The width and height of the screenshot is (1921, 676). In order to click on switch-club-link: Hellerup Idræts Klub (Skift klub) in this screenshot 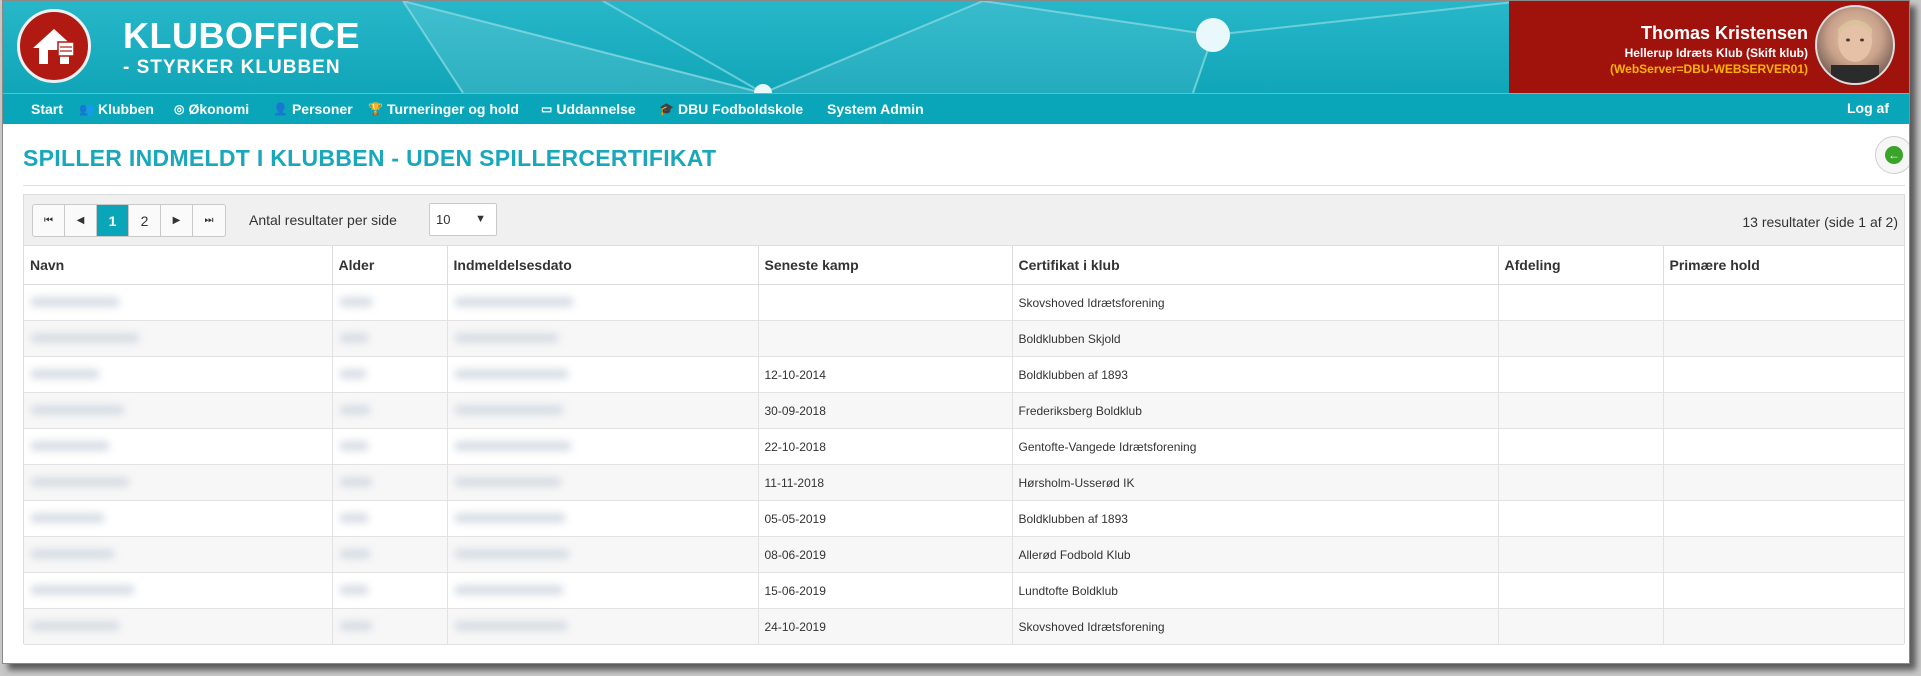, I will do `click(1716, 53)`.